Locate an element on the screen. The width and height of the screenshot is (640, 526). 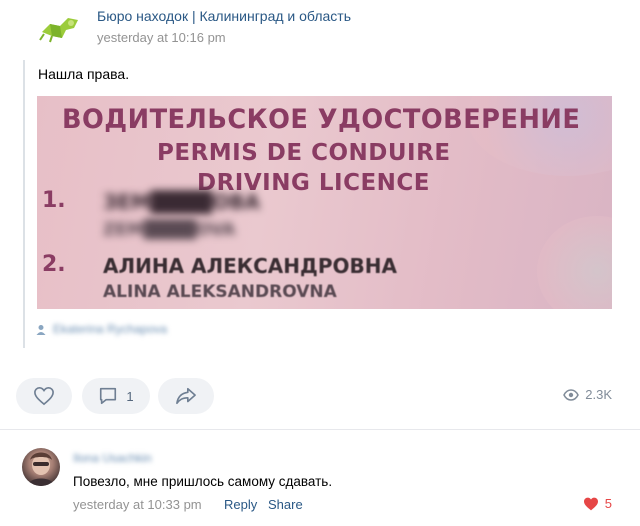
like-button is located at coordinates (44, 396).